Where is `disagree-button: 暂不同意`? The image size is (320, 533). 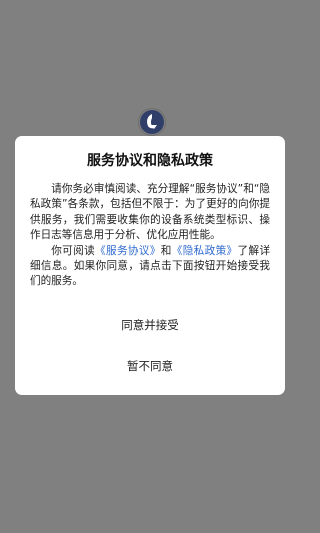 disagree-button: 暂不同意 is located at coordinates (150, 366).